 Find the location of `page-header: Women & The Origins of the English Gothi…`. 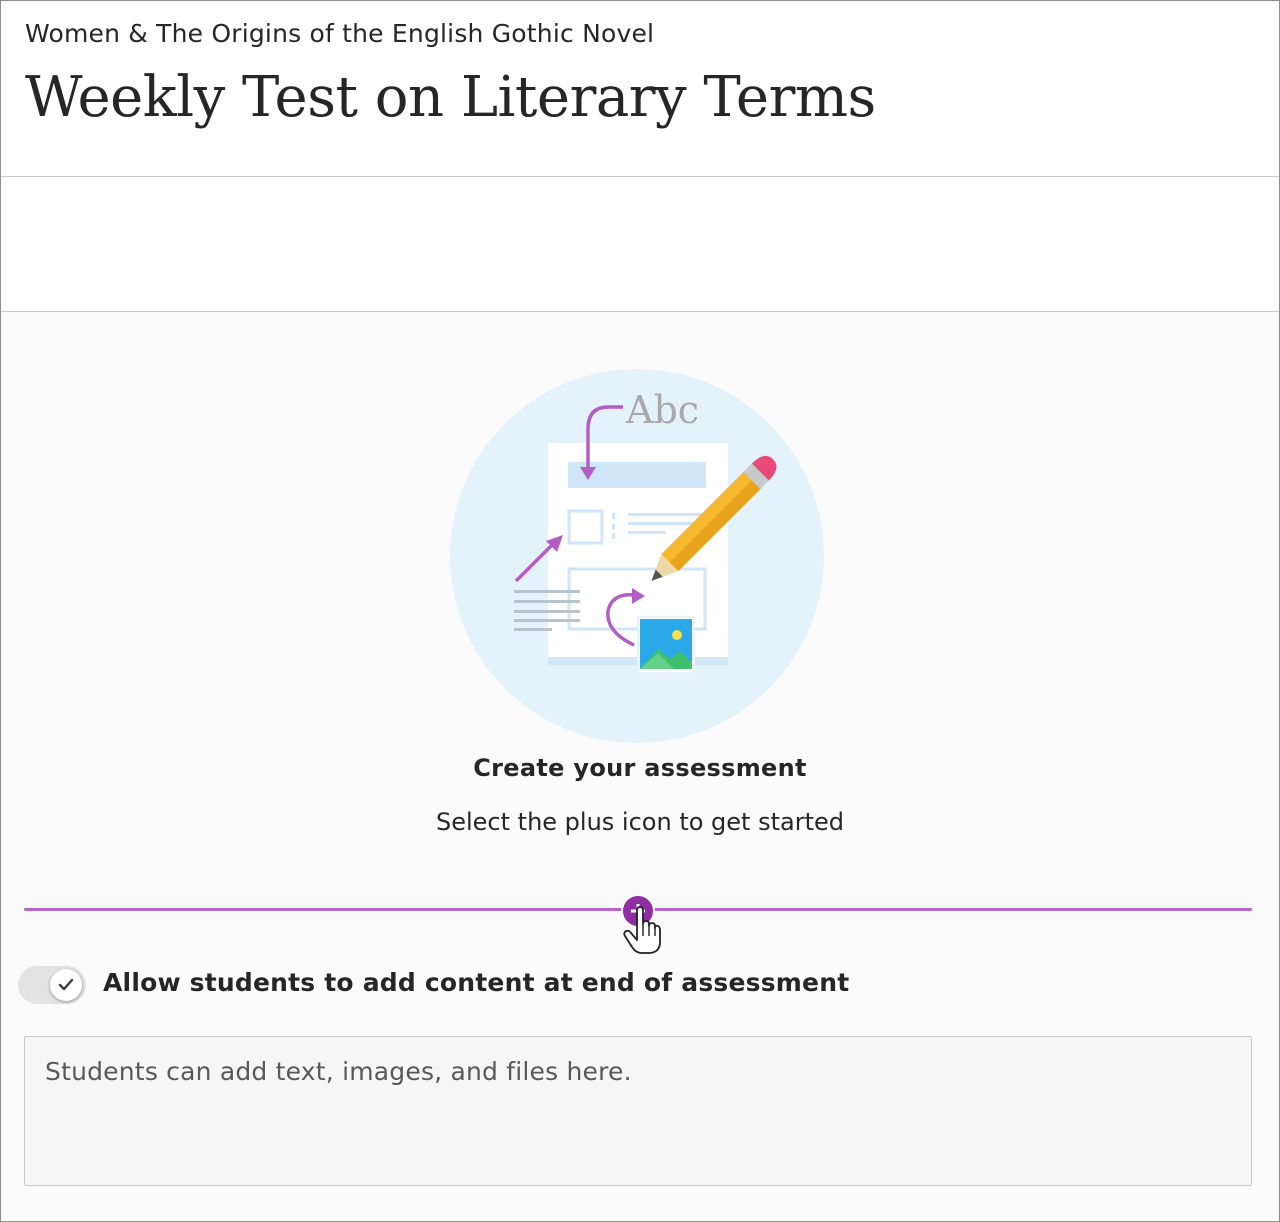

page-header: Women & The Origins of the English Gothi… is located at coordinates (640, 89).